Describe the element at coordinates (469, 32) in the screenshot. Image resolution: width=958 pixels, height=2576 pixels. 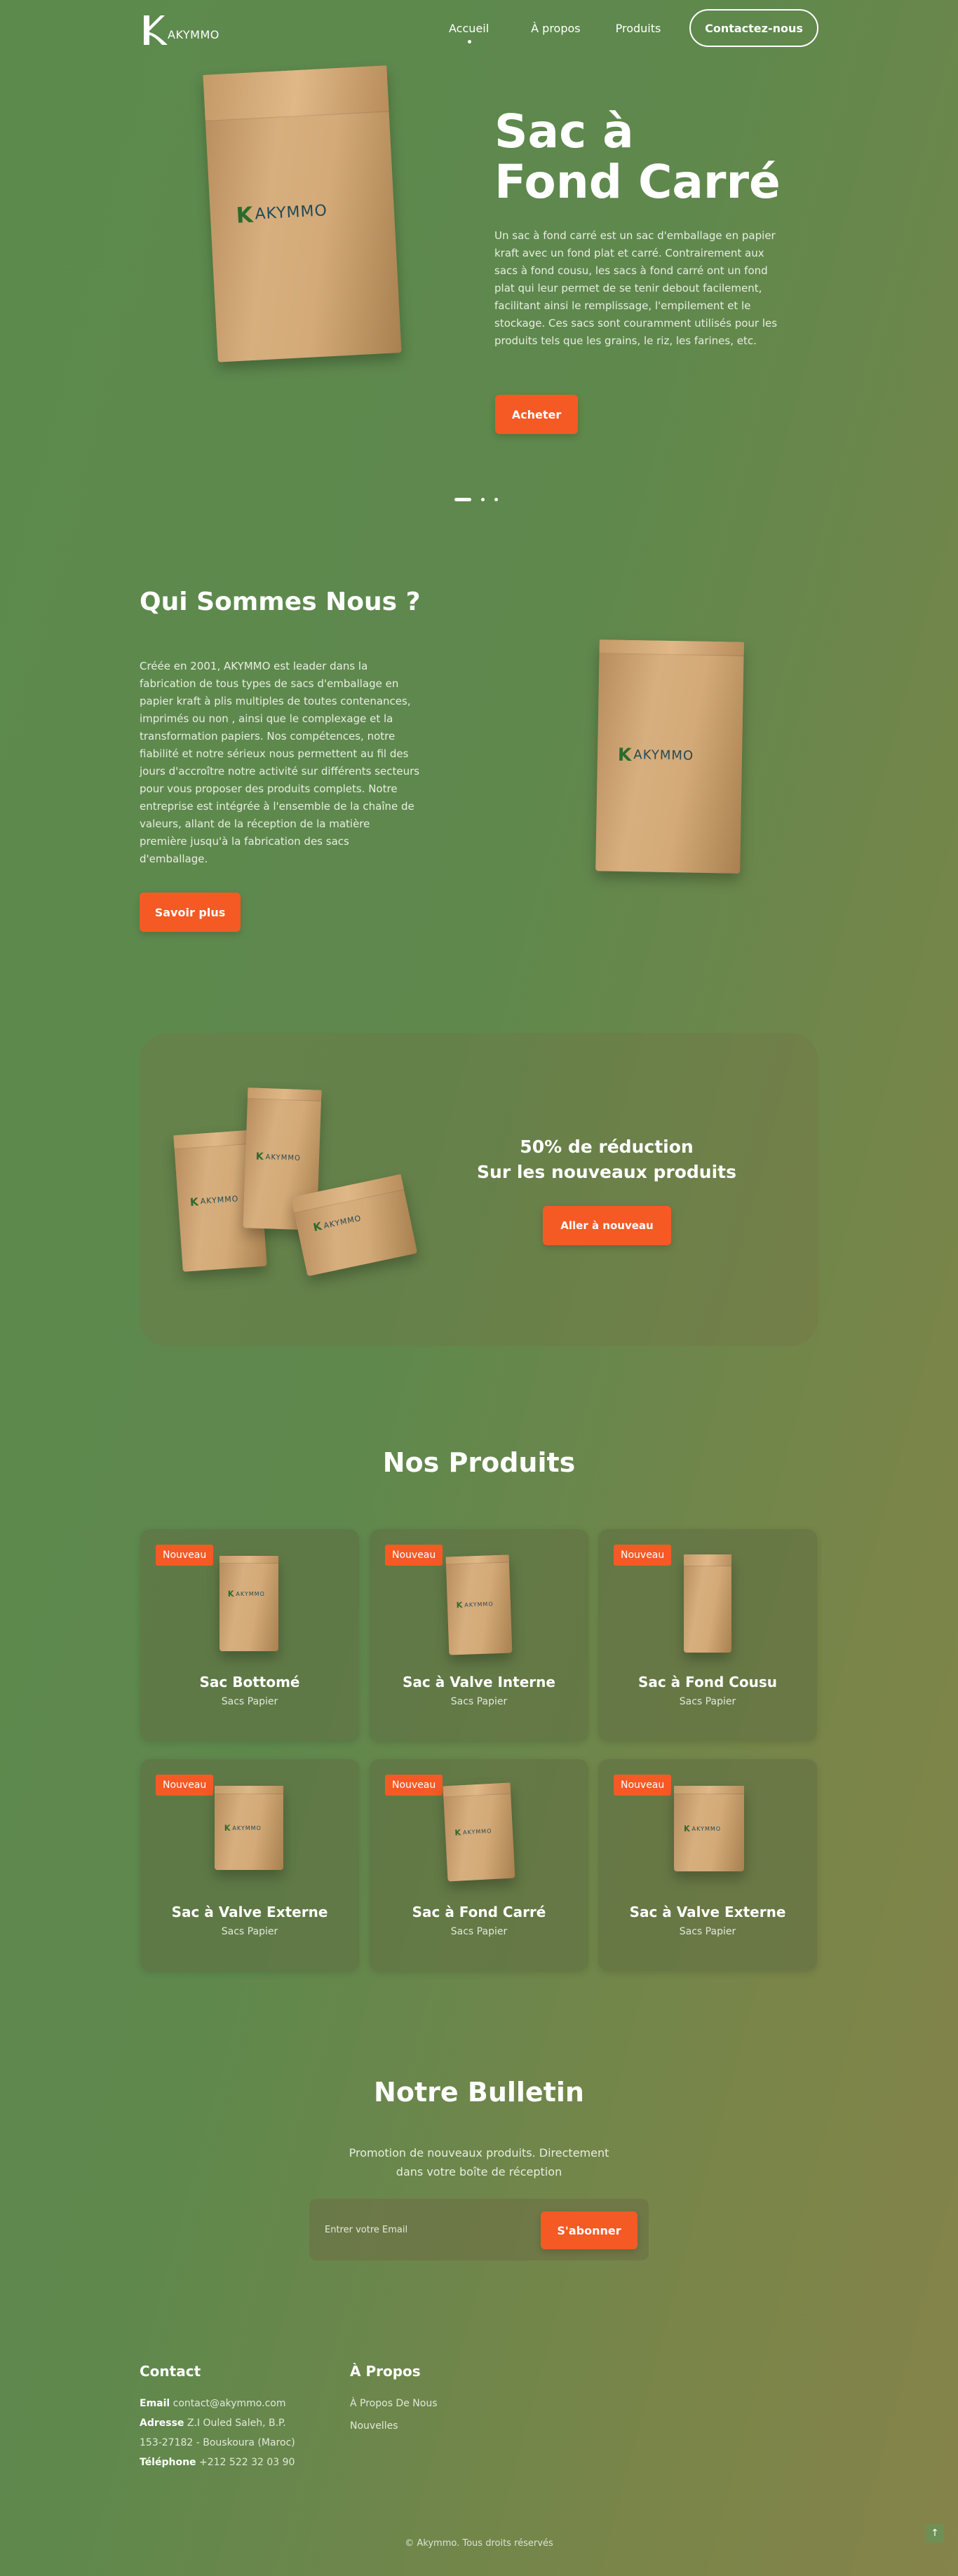
I see `nav-accueil: Accueil` at that location.